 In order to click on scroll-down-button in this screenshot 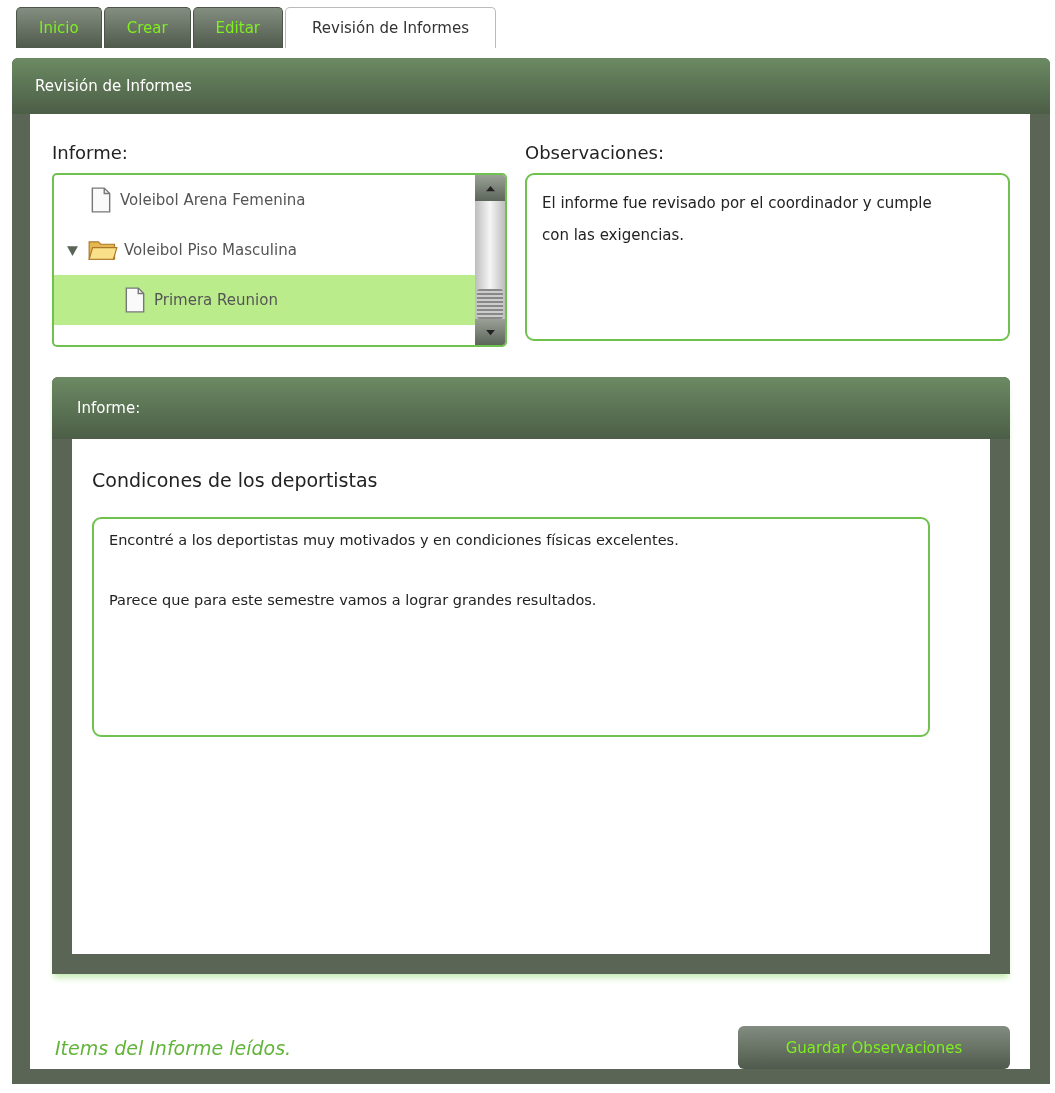, I will do `click(490, 332)`.